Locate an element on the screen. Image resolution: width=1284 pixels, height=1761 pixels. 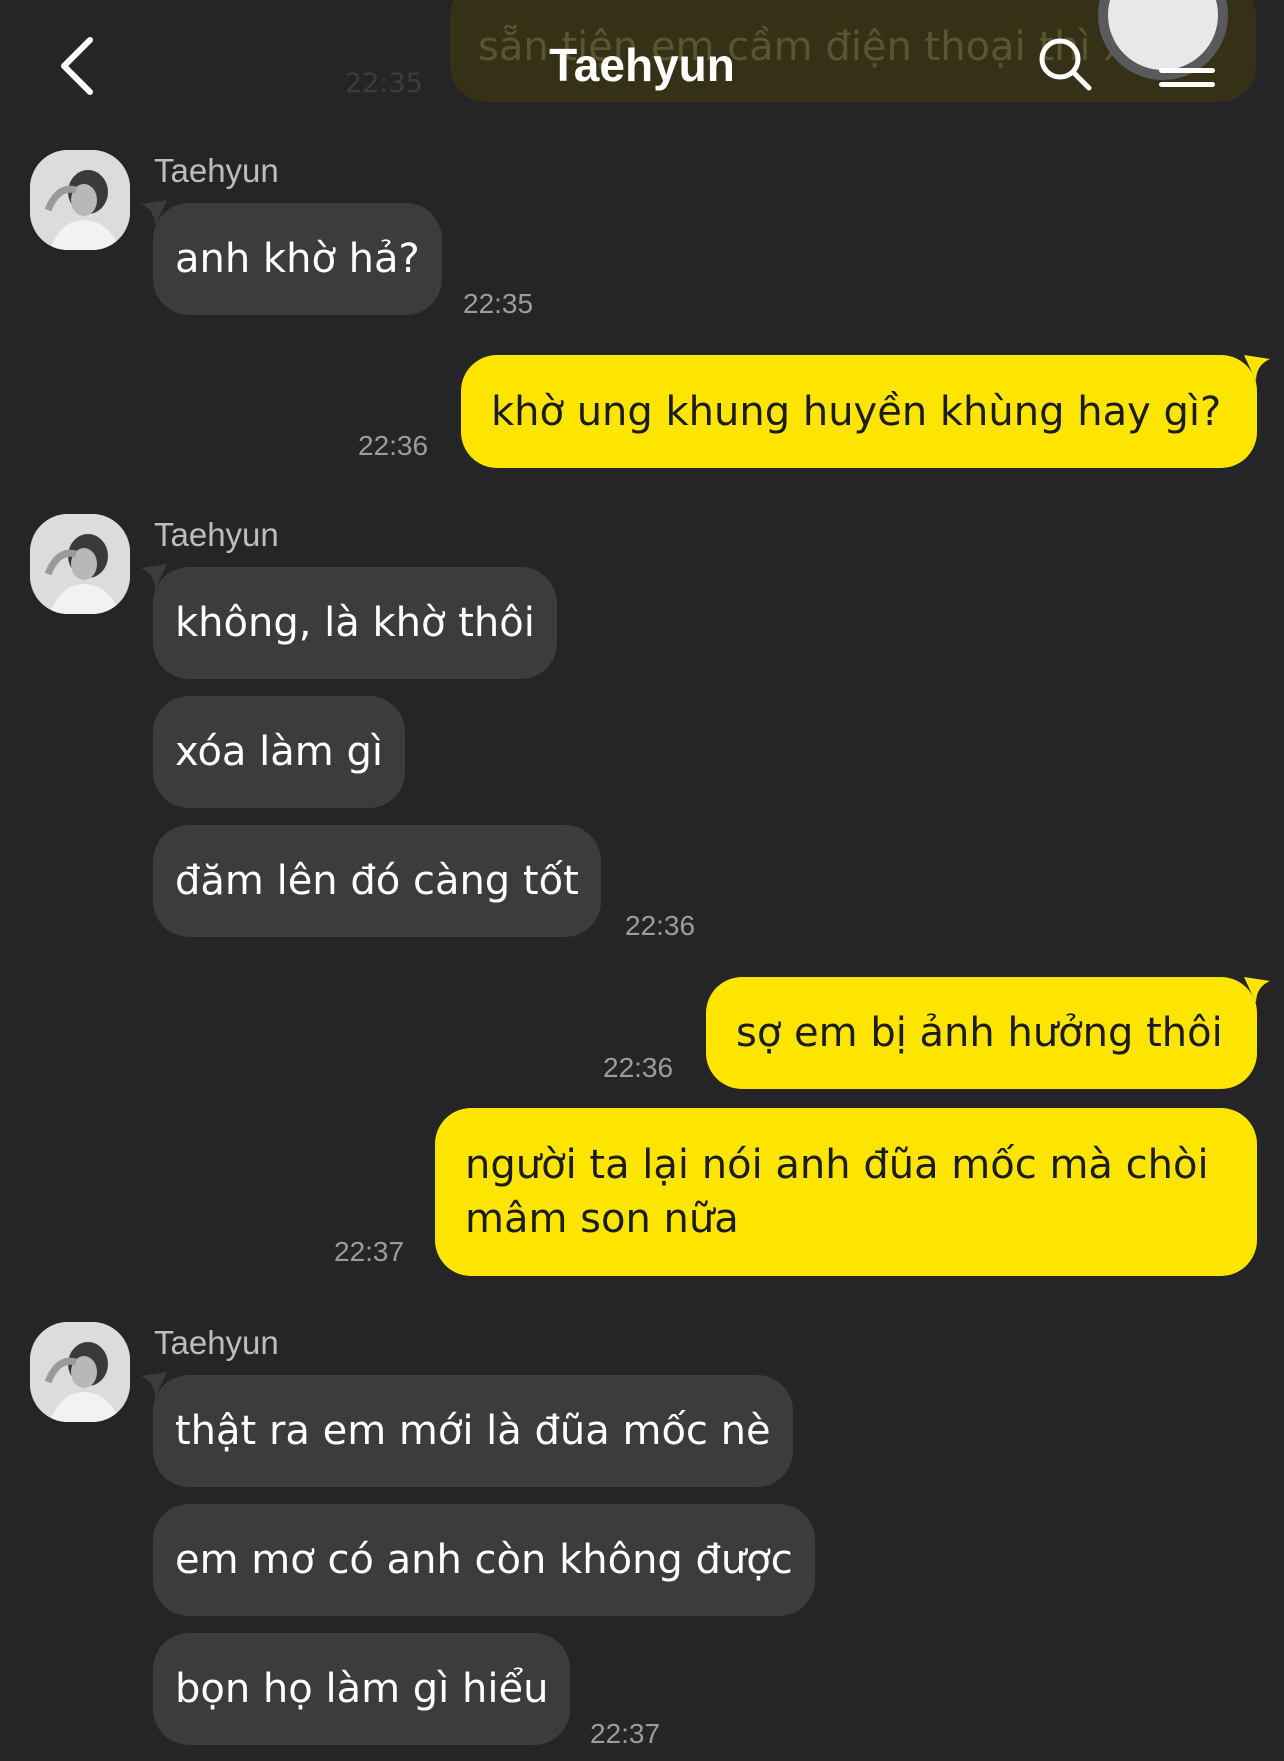
message-bubble: anh khờ hả? is located at coordinates (297, 259).